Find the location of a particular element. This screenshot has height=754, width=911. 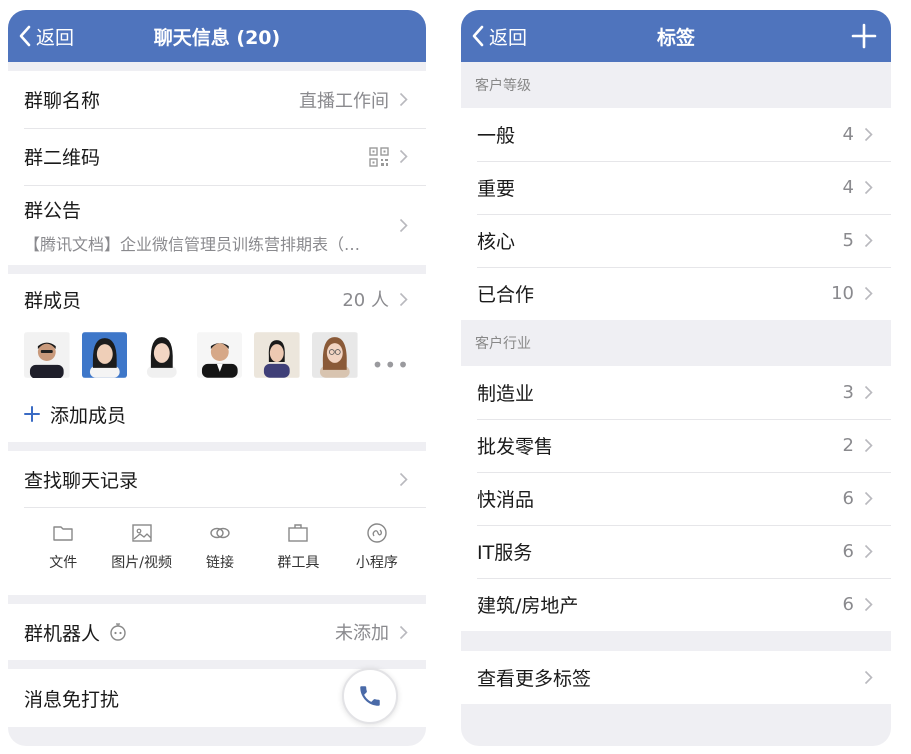

tool-mini-program: 小程序 is located at coordinates (377, 558).